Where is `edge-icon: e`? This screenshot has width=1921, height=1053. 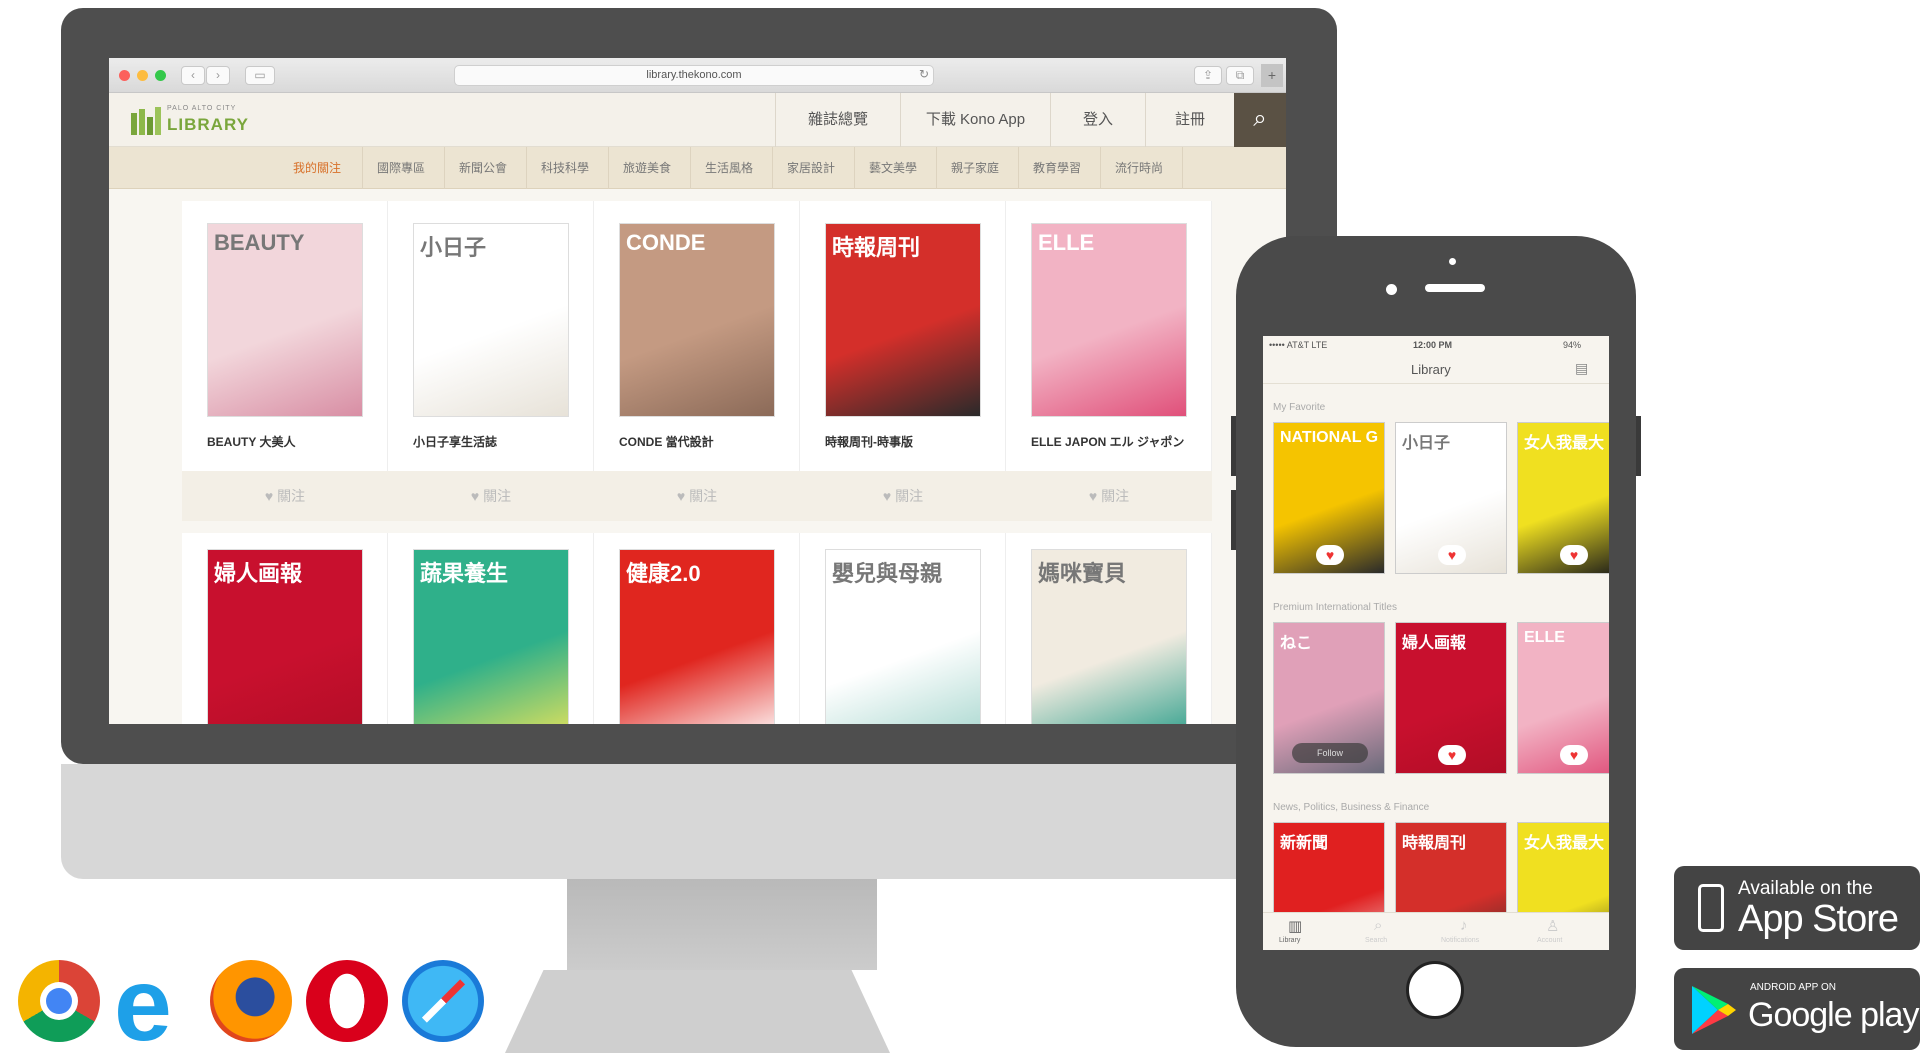
edge-icon: e is located at coordinates (143, 1000).